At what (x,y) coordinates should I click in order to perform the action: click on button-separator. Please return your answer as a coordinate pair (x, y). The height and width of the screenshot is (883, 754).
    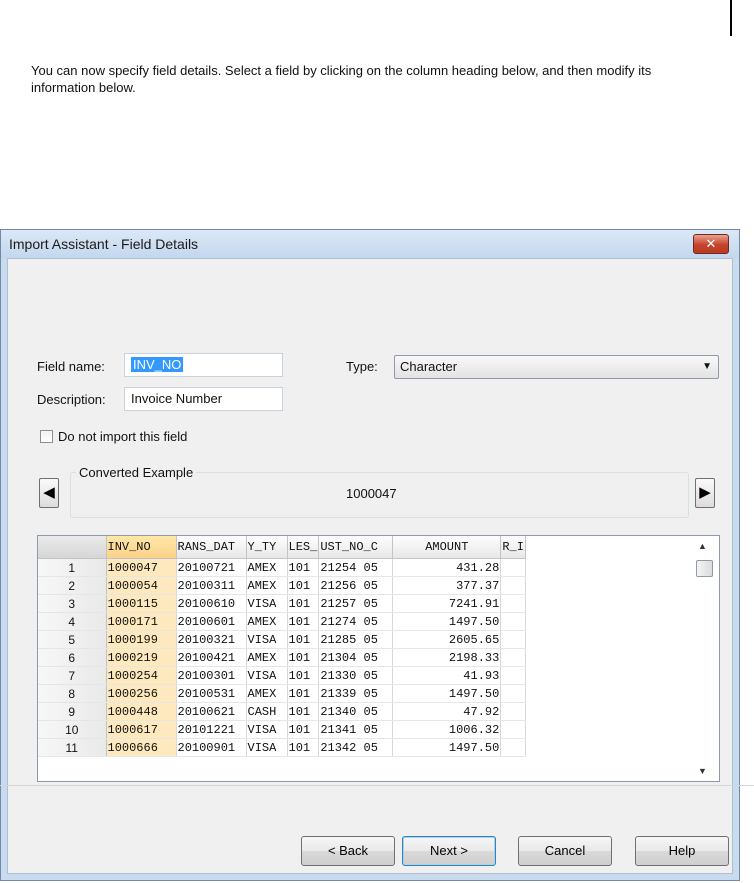
    Looking at the image, I should click on (377, 785).